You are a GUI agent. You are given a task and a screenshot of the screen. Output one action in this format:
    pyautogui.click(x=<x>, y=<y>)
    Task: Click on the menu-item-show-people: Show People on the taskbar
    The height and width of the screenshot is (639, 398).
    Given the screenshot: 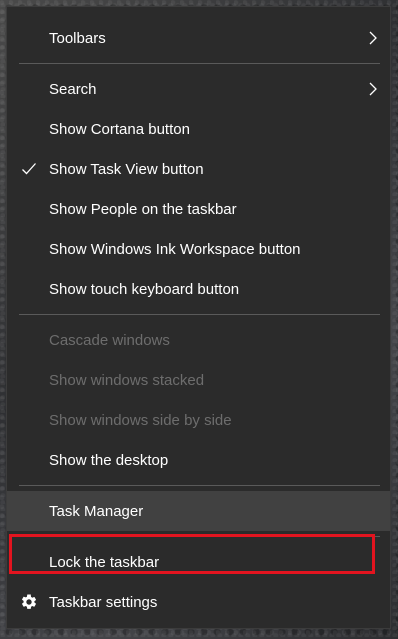 What is the action you would take?
    pyautogui.click(x=198, y=209)
    